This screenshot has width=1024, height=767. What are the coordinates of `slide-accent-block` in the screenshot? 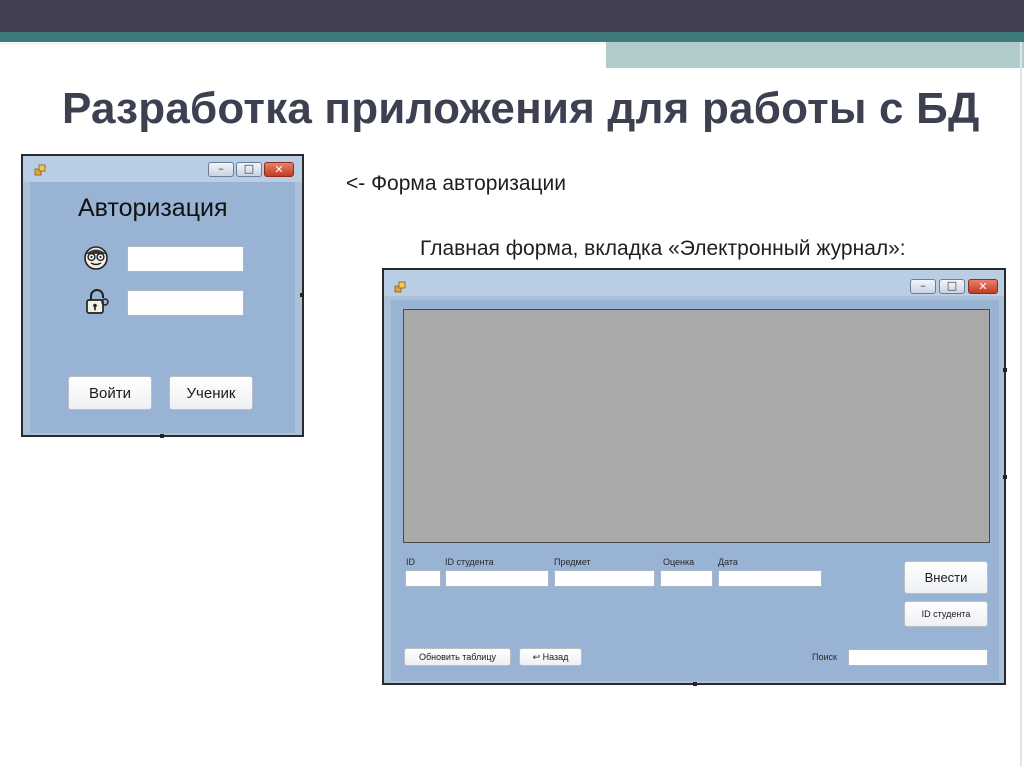 It's located at (815, 55).